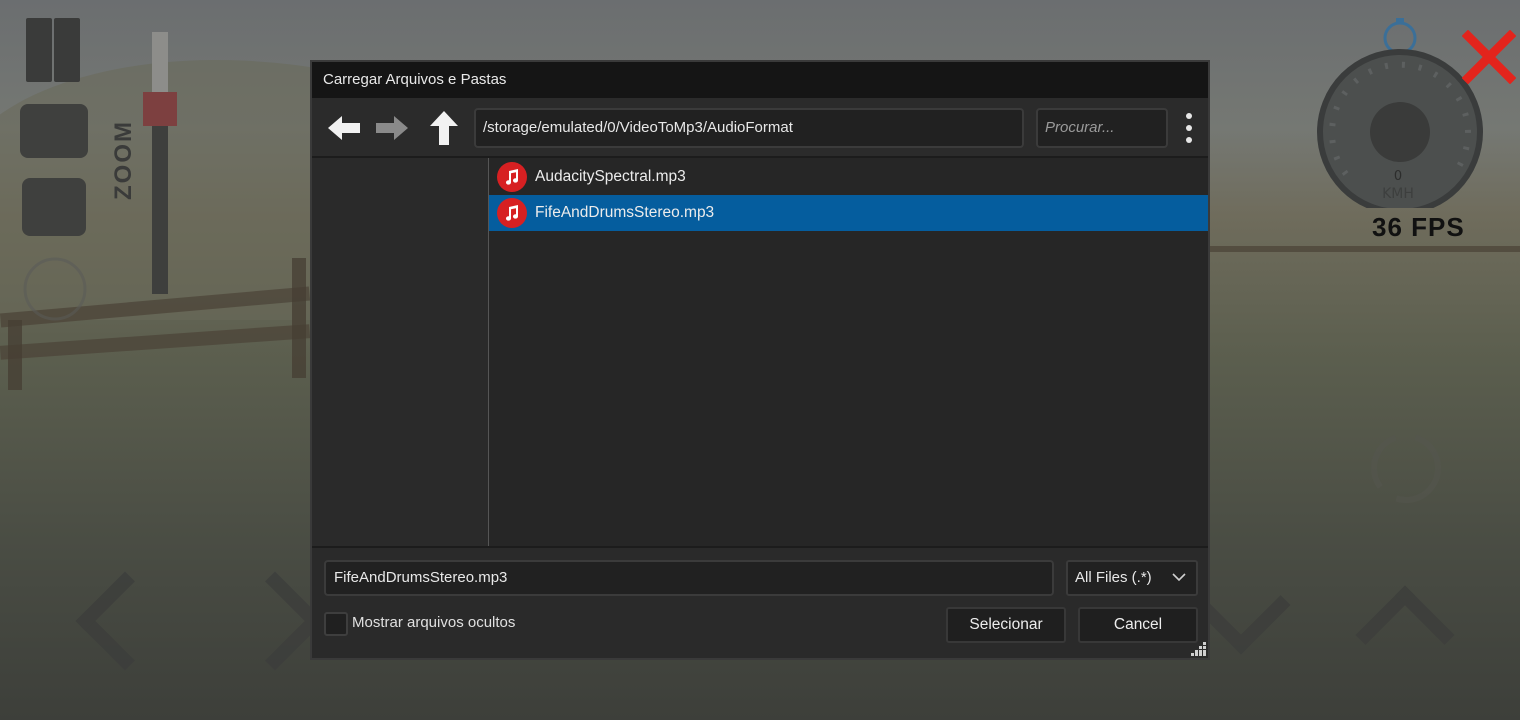 The image size is (1520, 720). Describe the element at coordinates (1398, 176) in the screenshot. I see `speed-value: 0` at that location.